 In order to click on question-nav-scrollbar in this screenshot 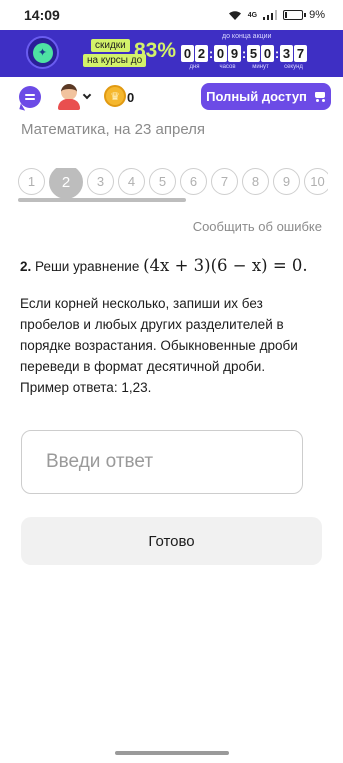, I will do `click(102, 200)`.